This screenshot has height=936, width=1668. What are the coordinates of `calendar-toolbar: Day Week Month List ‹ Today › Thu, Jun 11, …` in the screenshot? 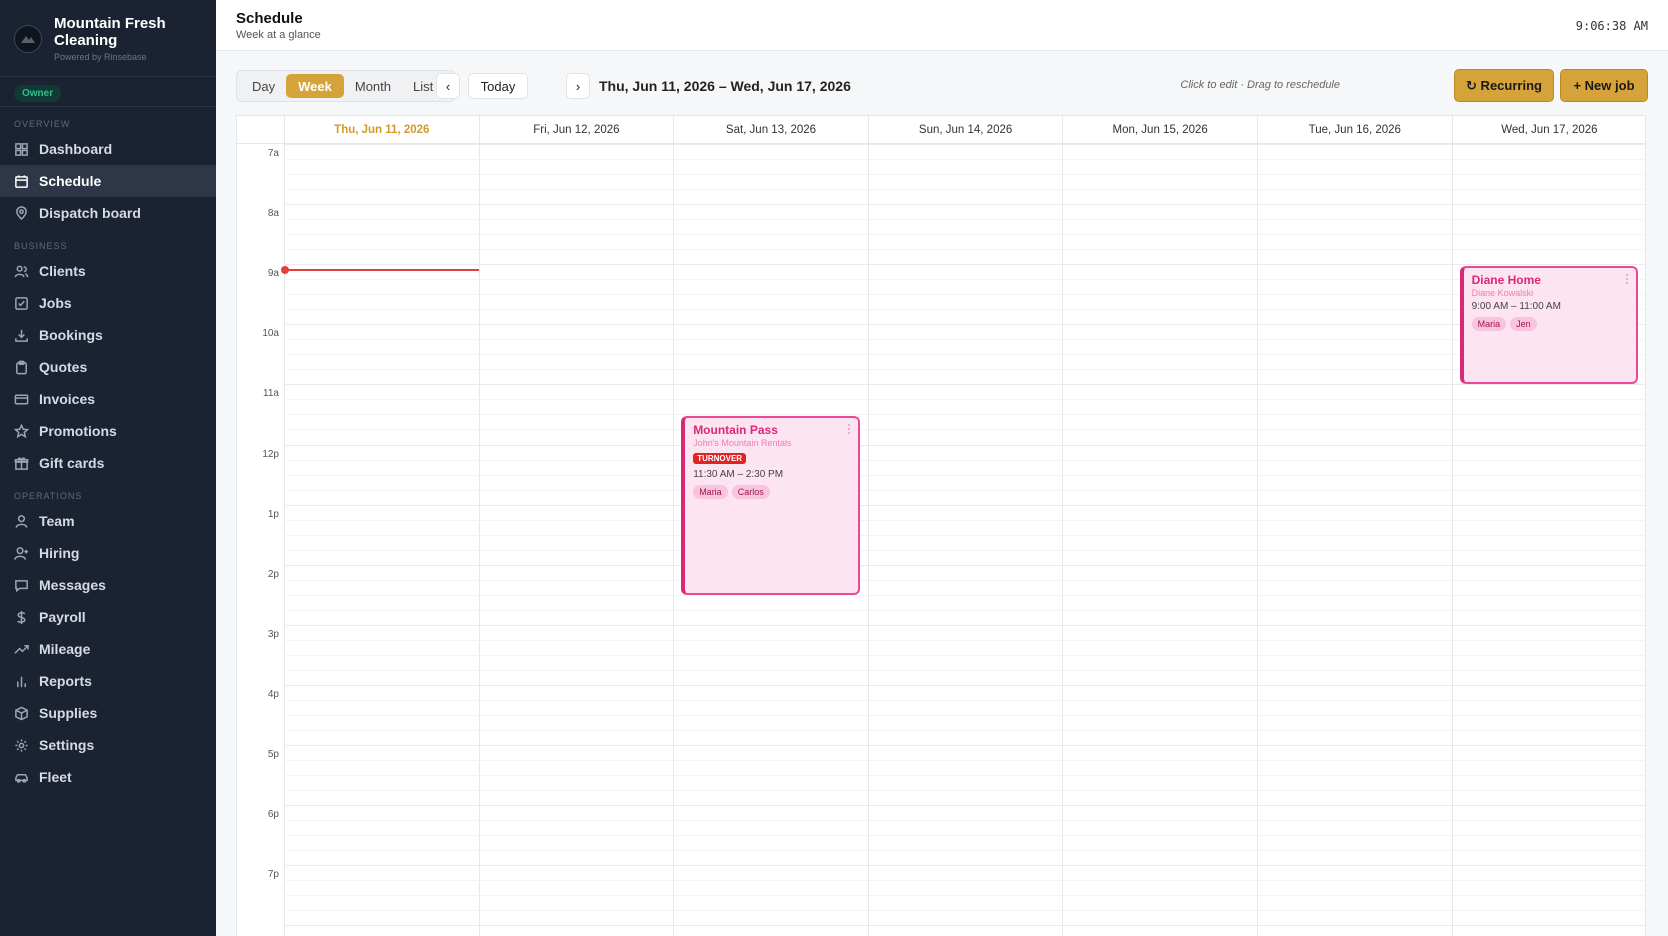 It's located at (942, 86).